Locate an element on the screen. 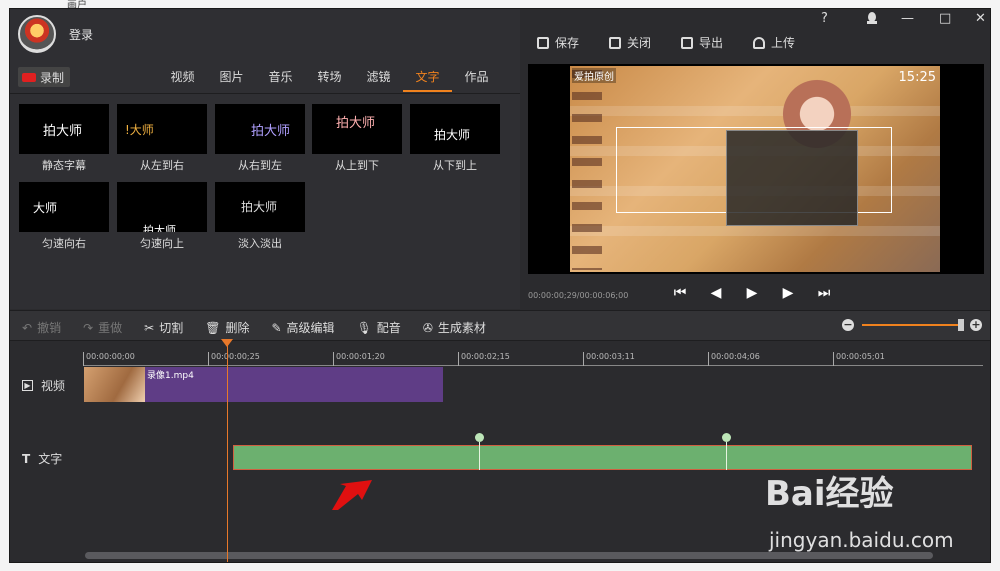 Image resolution: width=1000 pixels, height=571 pixels. qq-icon is located at coordinates (872, 20).